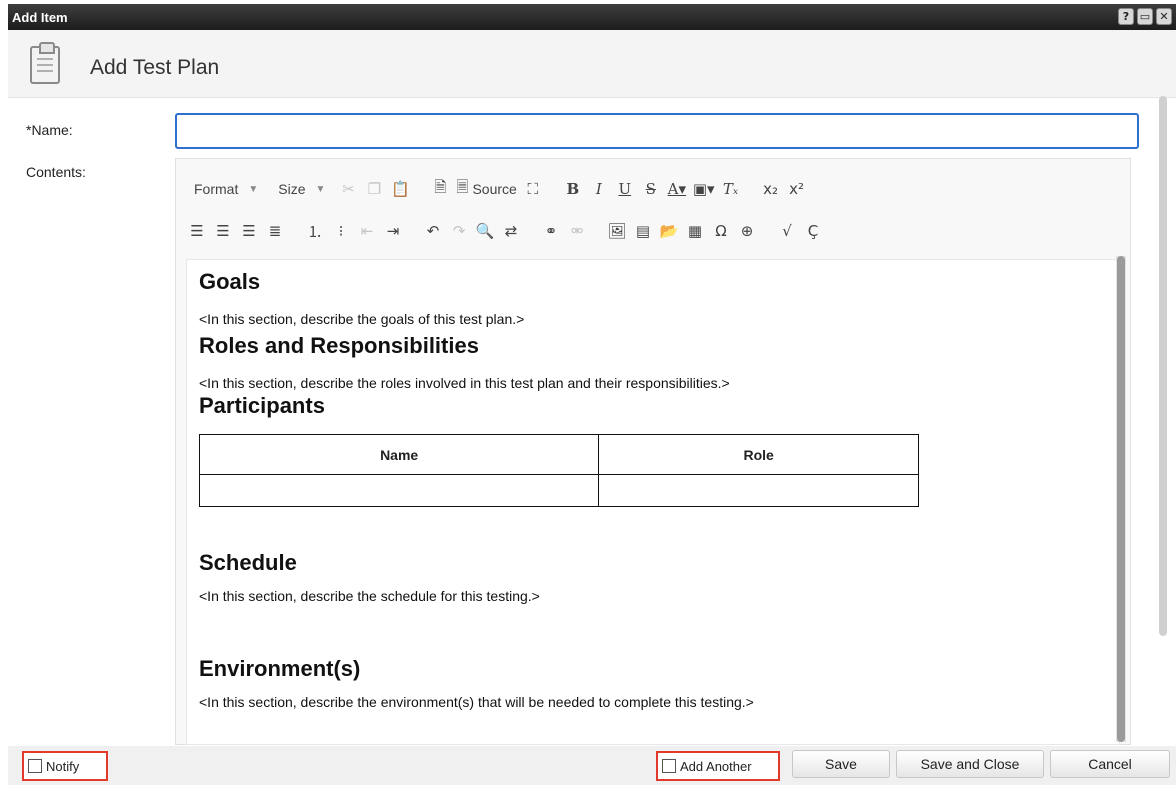  Describe the element at coordinates (262, 405) in the screenshot. I see `heading-participants: Participants` at that location.